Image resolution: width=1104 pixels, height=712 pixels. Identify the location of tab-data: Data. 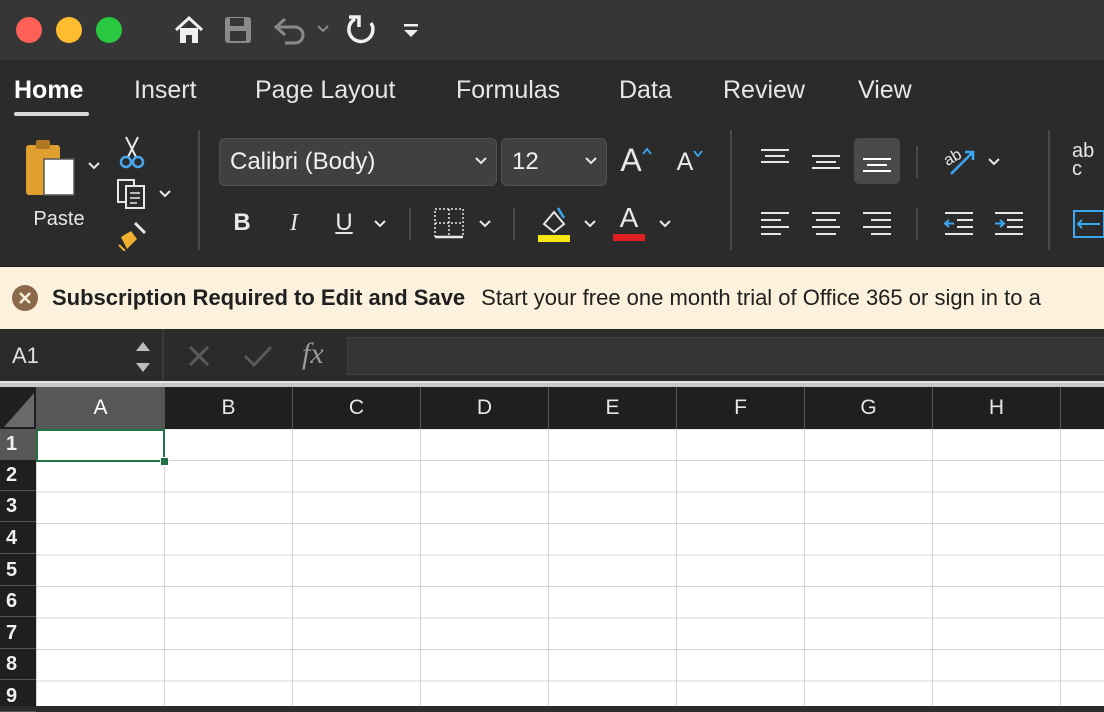
(645, 90).